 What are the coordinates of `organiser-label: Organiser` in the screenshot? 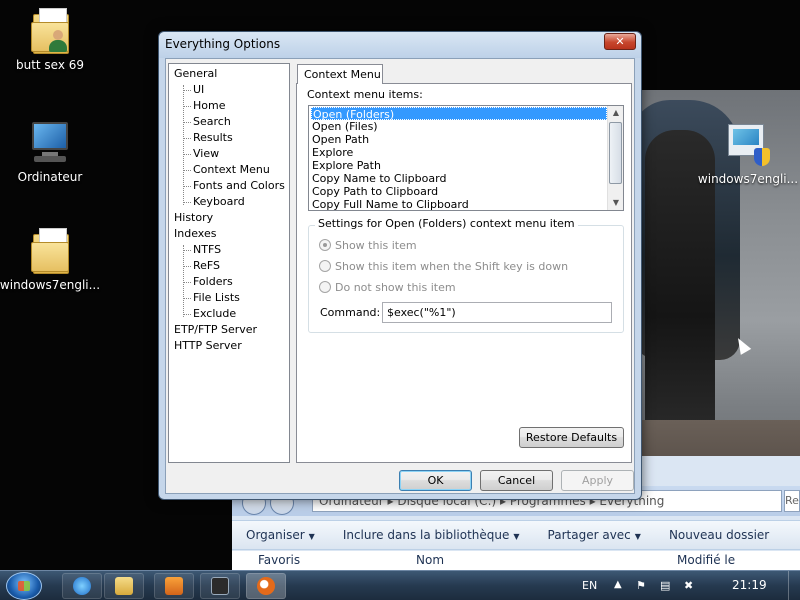 It's located at (275, 535).